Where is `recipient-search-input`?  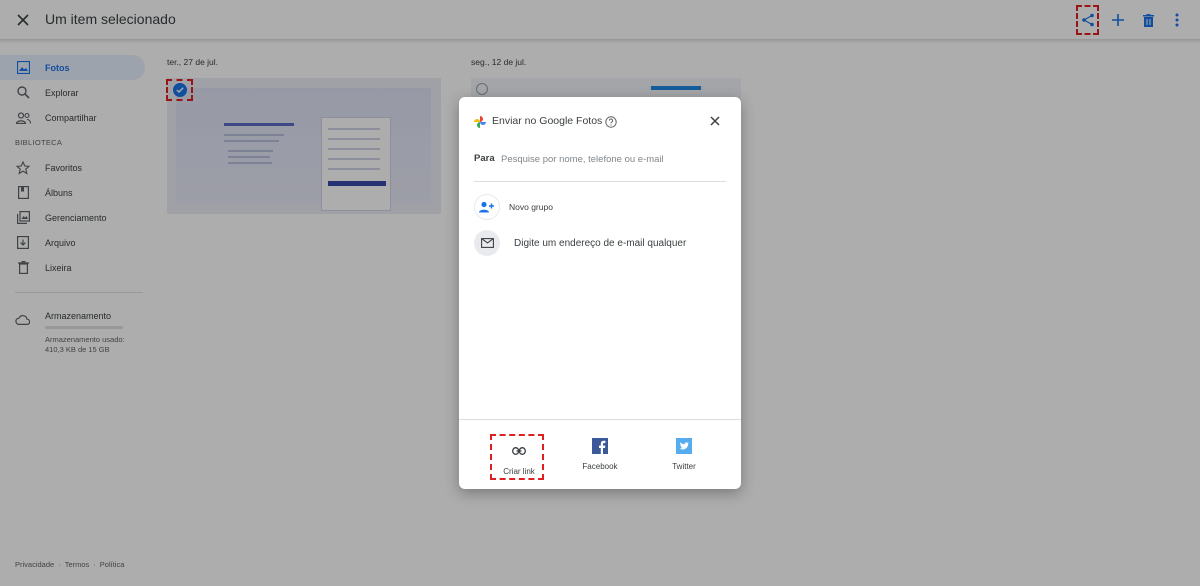
recipient-search-input is located at coordinates (613, 159).